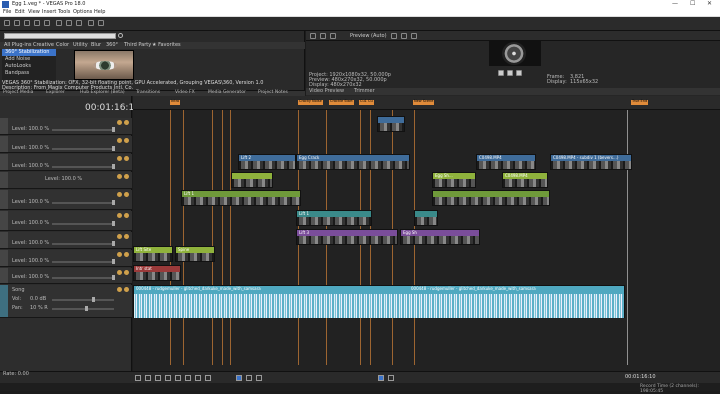 The width and height of the screenshot is (720, 394). I want to click on save-snapshot-icon, so click(414, 36).